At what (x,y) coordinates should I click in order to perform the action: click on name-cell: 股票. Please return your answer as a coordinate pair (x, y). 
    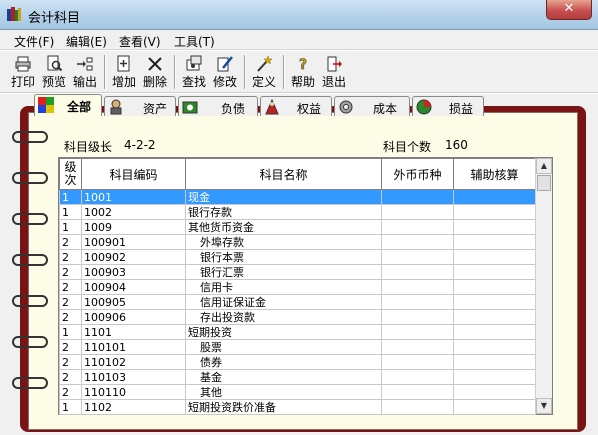
    Looking at the image, I should click on (283, 347).